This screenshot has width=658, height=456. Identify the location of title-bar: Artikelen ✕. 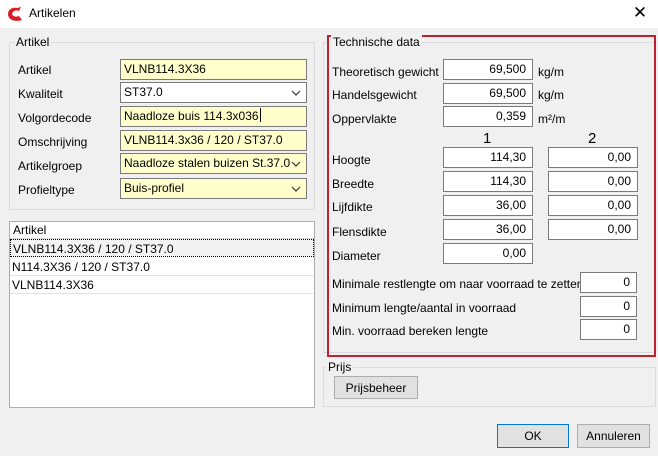
(329, 14).